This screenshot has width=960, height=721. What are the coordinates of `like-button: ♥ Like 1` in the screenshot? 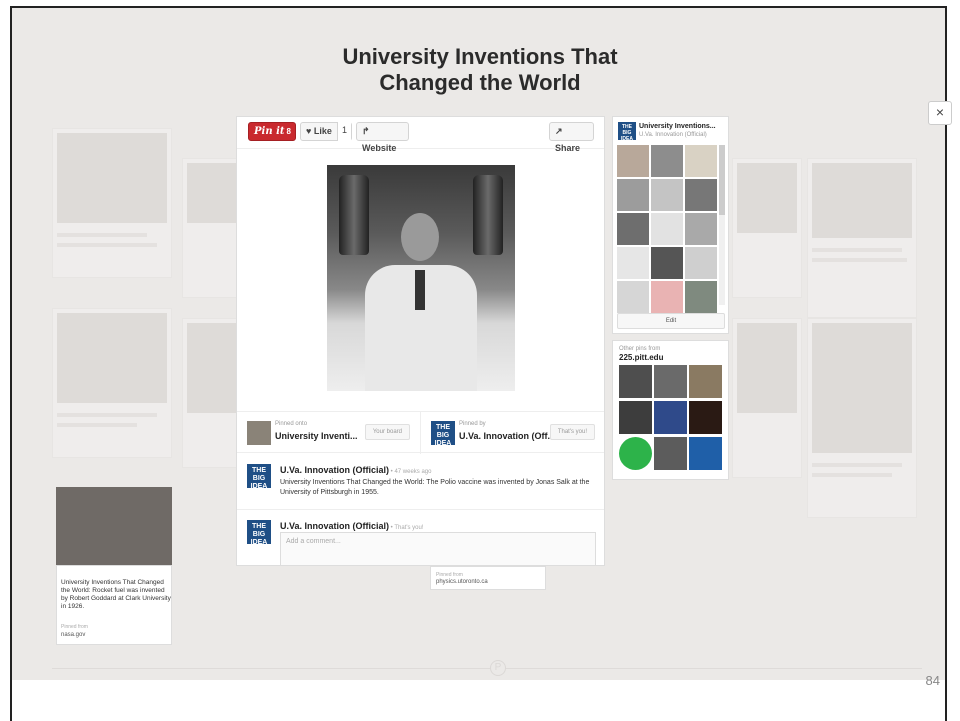 It's located at (326, 131).